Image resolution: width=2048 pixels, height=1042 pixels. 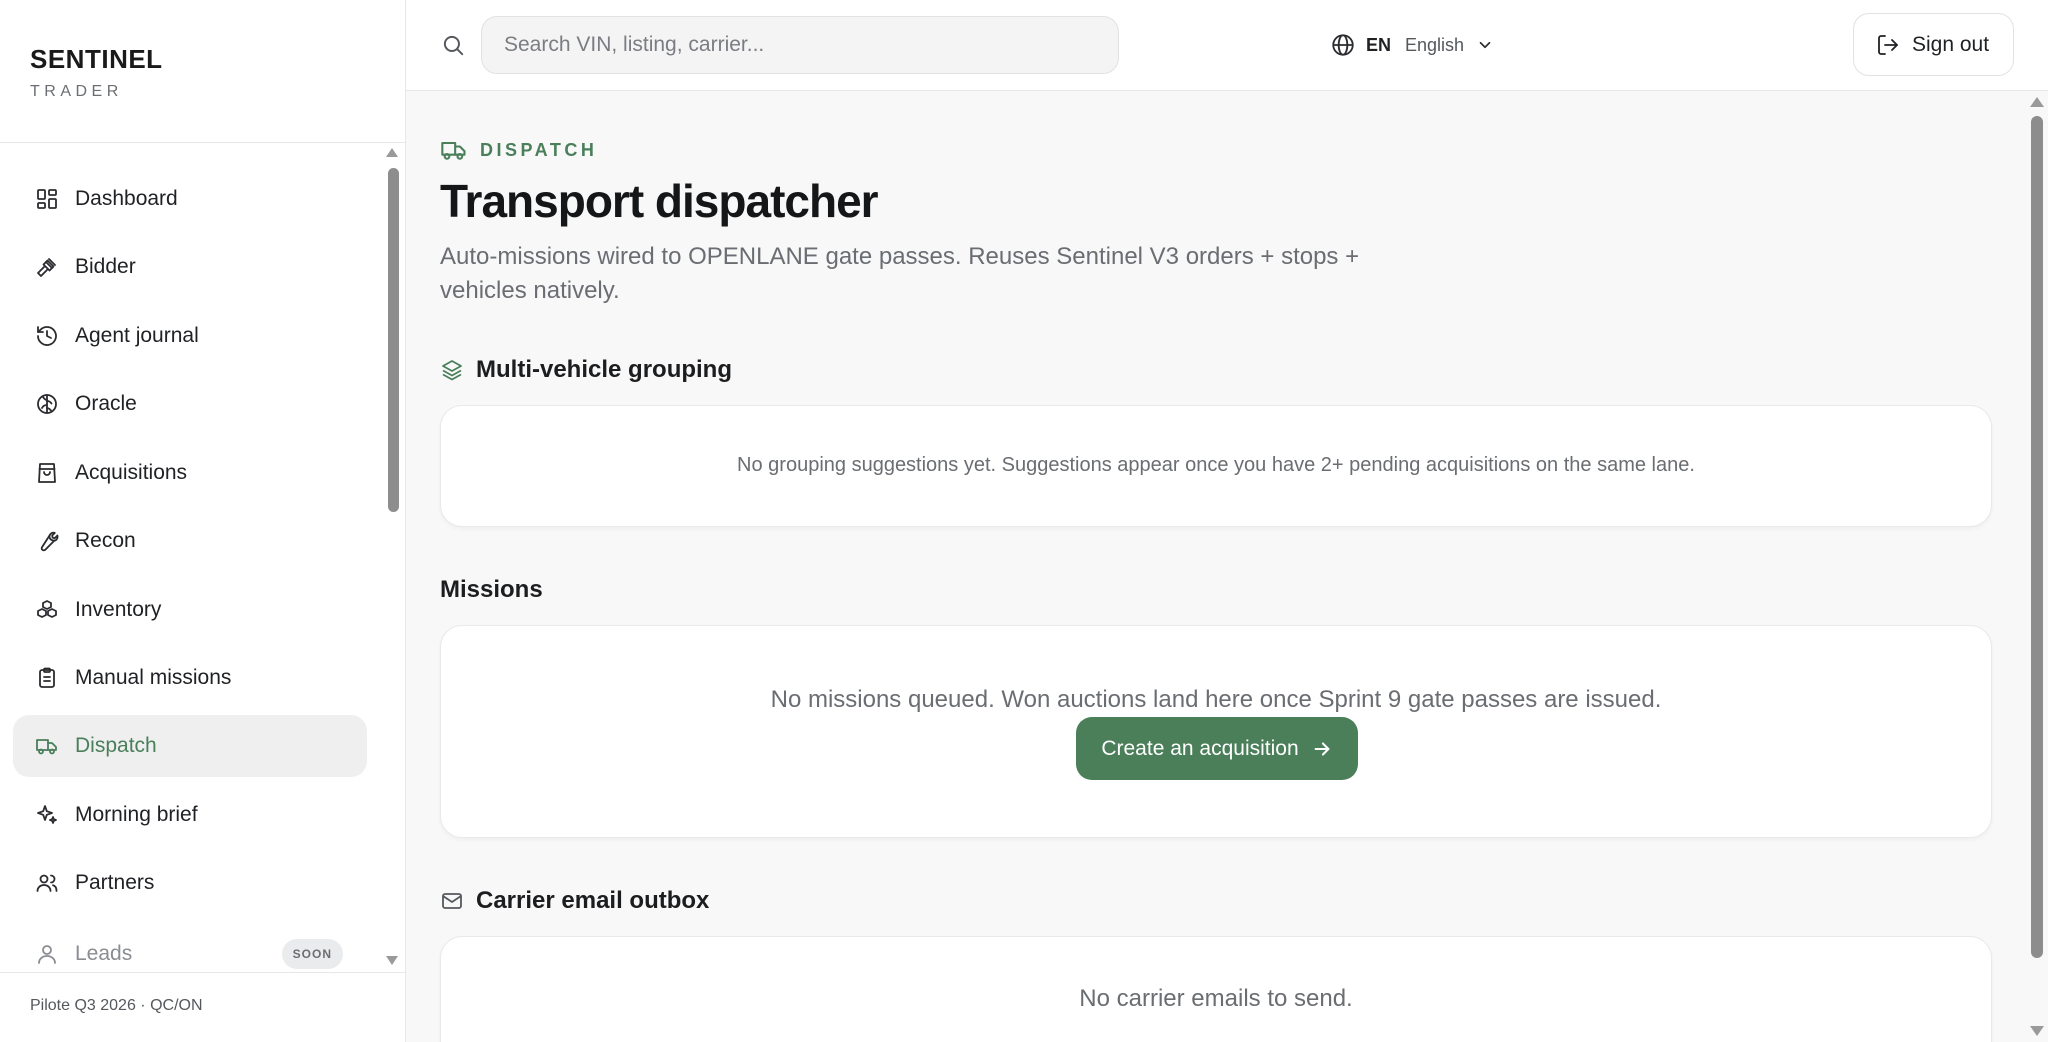 I want to click on section-title: Carrier email outbox, so click(x=593, y=900).